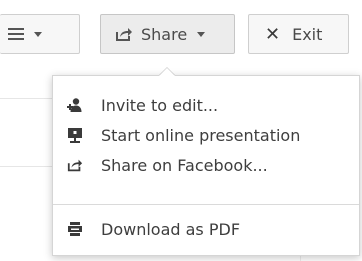  What do you see at coordinates (307, 34) in the screenshot?
I see `exit-button-label: Exit` at bounding box center [307, 34].